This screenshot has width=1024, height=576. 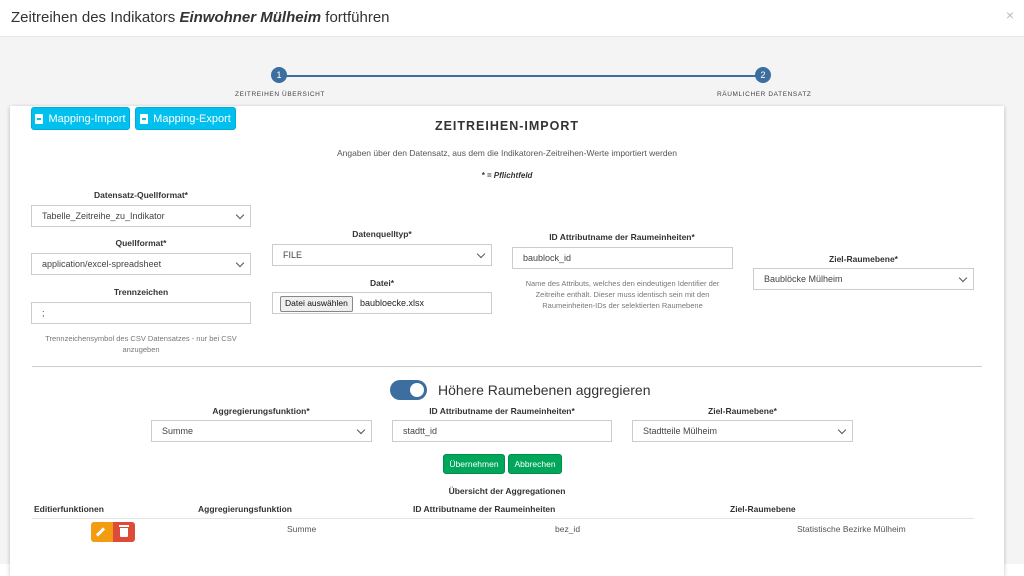 What do you see at coordinates (851, 529) in the screenshot?
I see `row-ziel-raumebene: Statistische Bezirke Mülheim` at bounding box center [851, 529].